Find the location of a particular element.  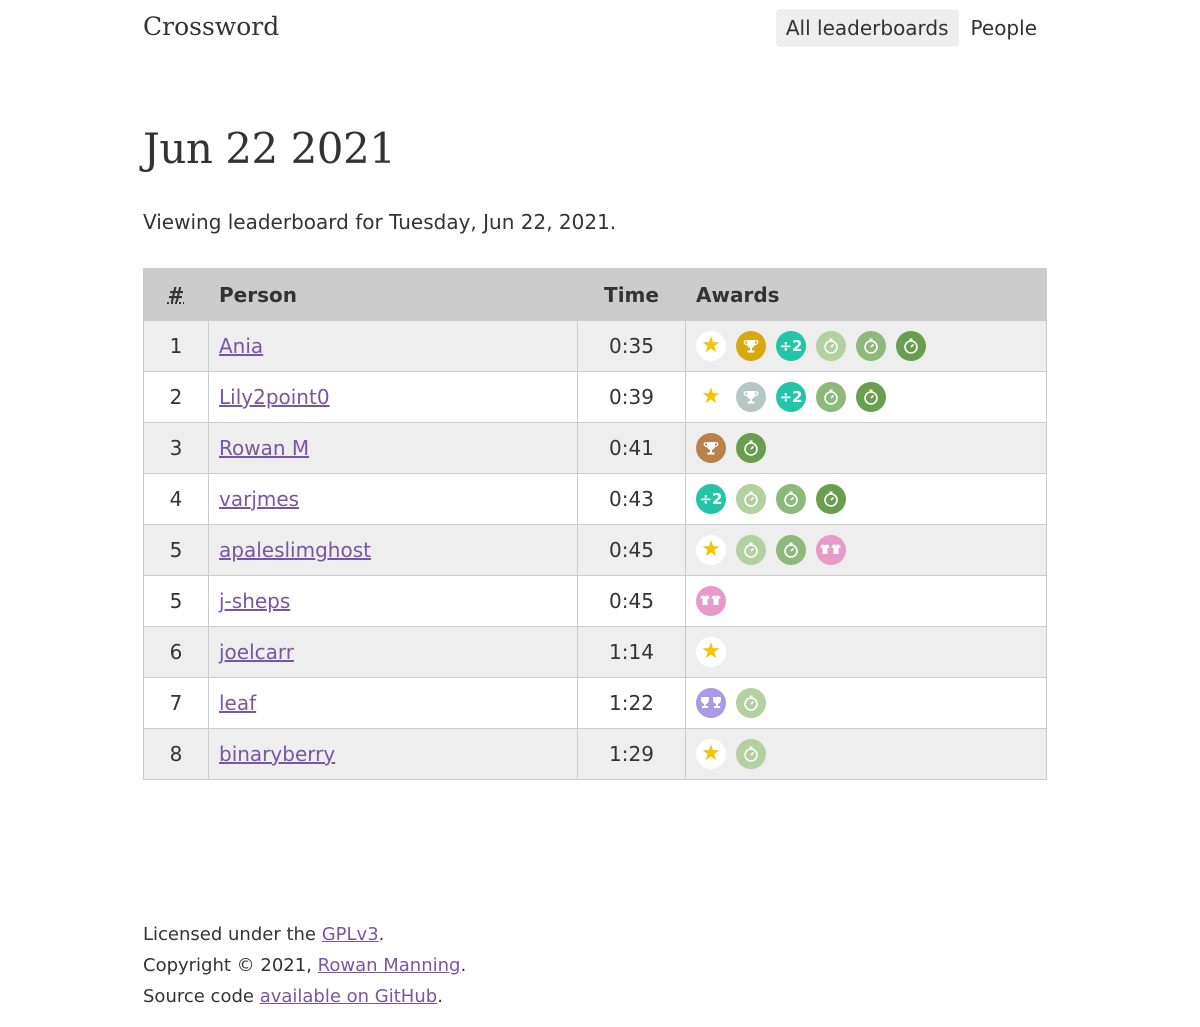

column-header-rank: # is located at coordinates (176, 294).